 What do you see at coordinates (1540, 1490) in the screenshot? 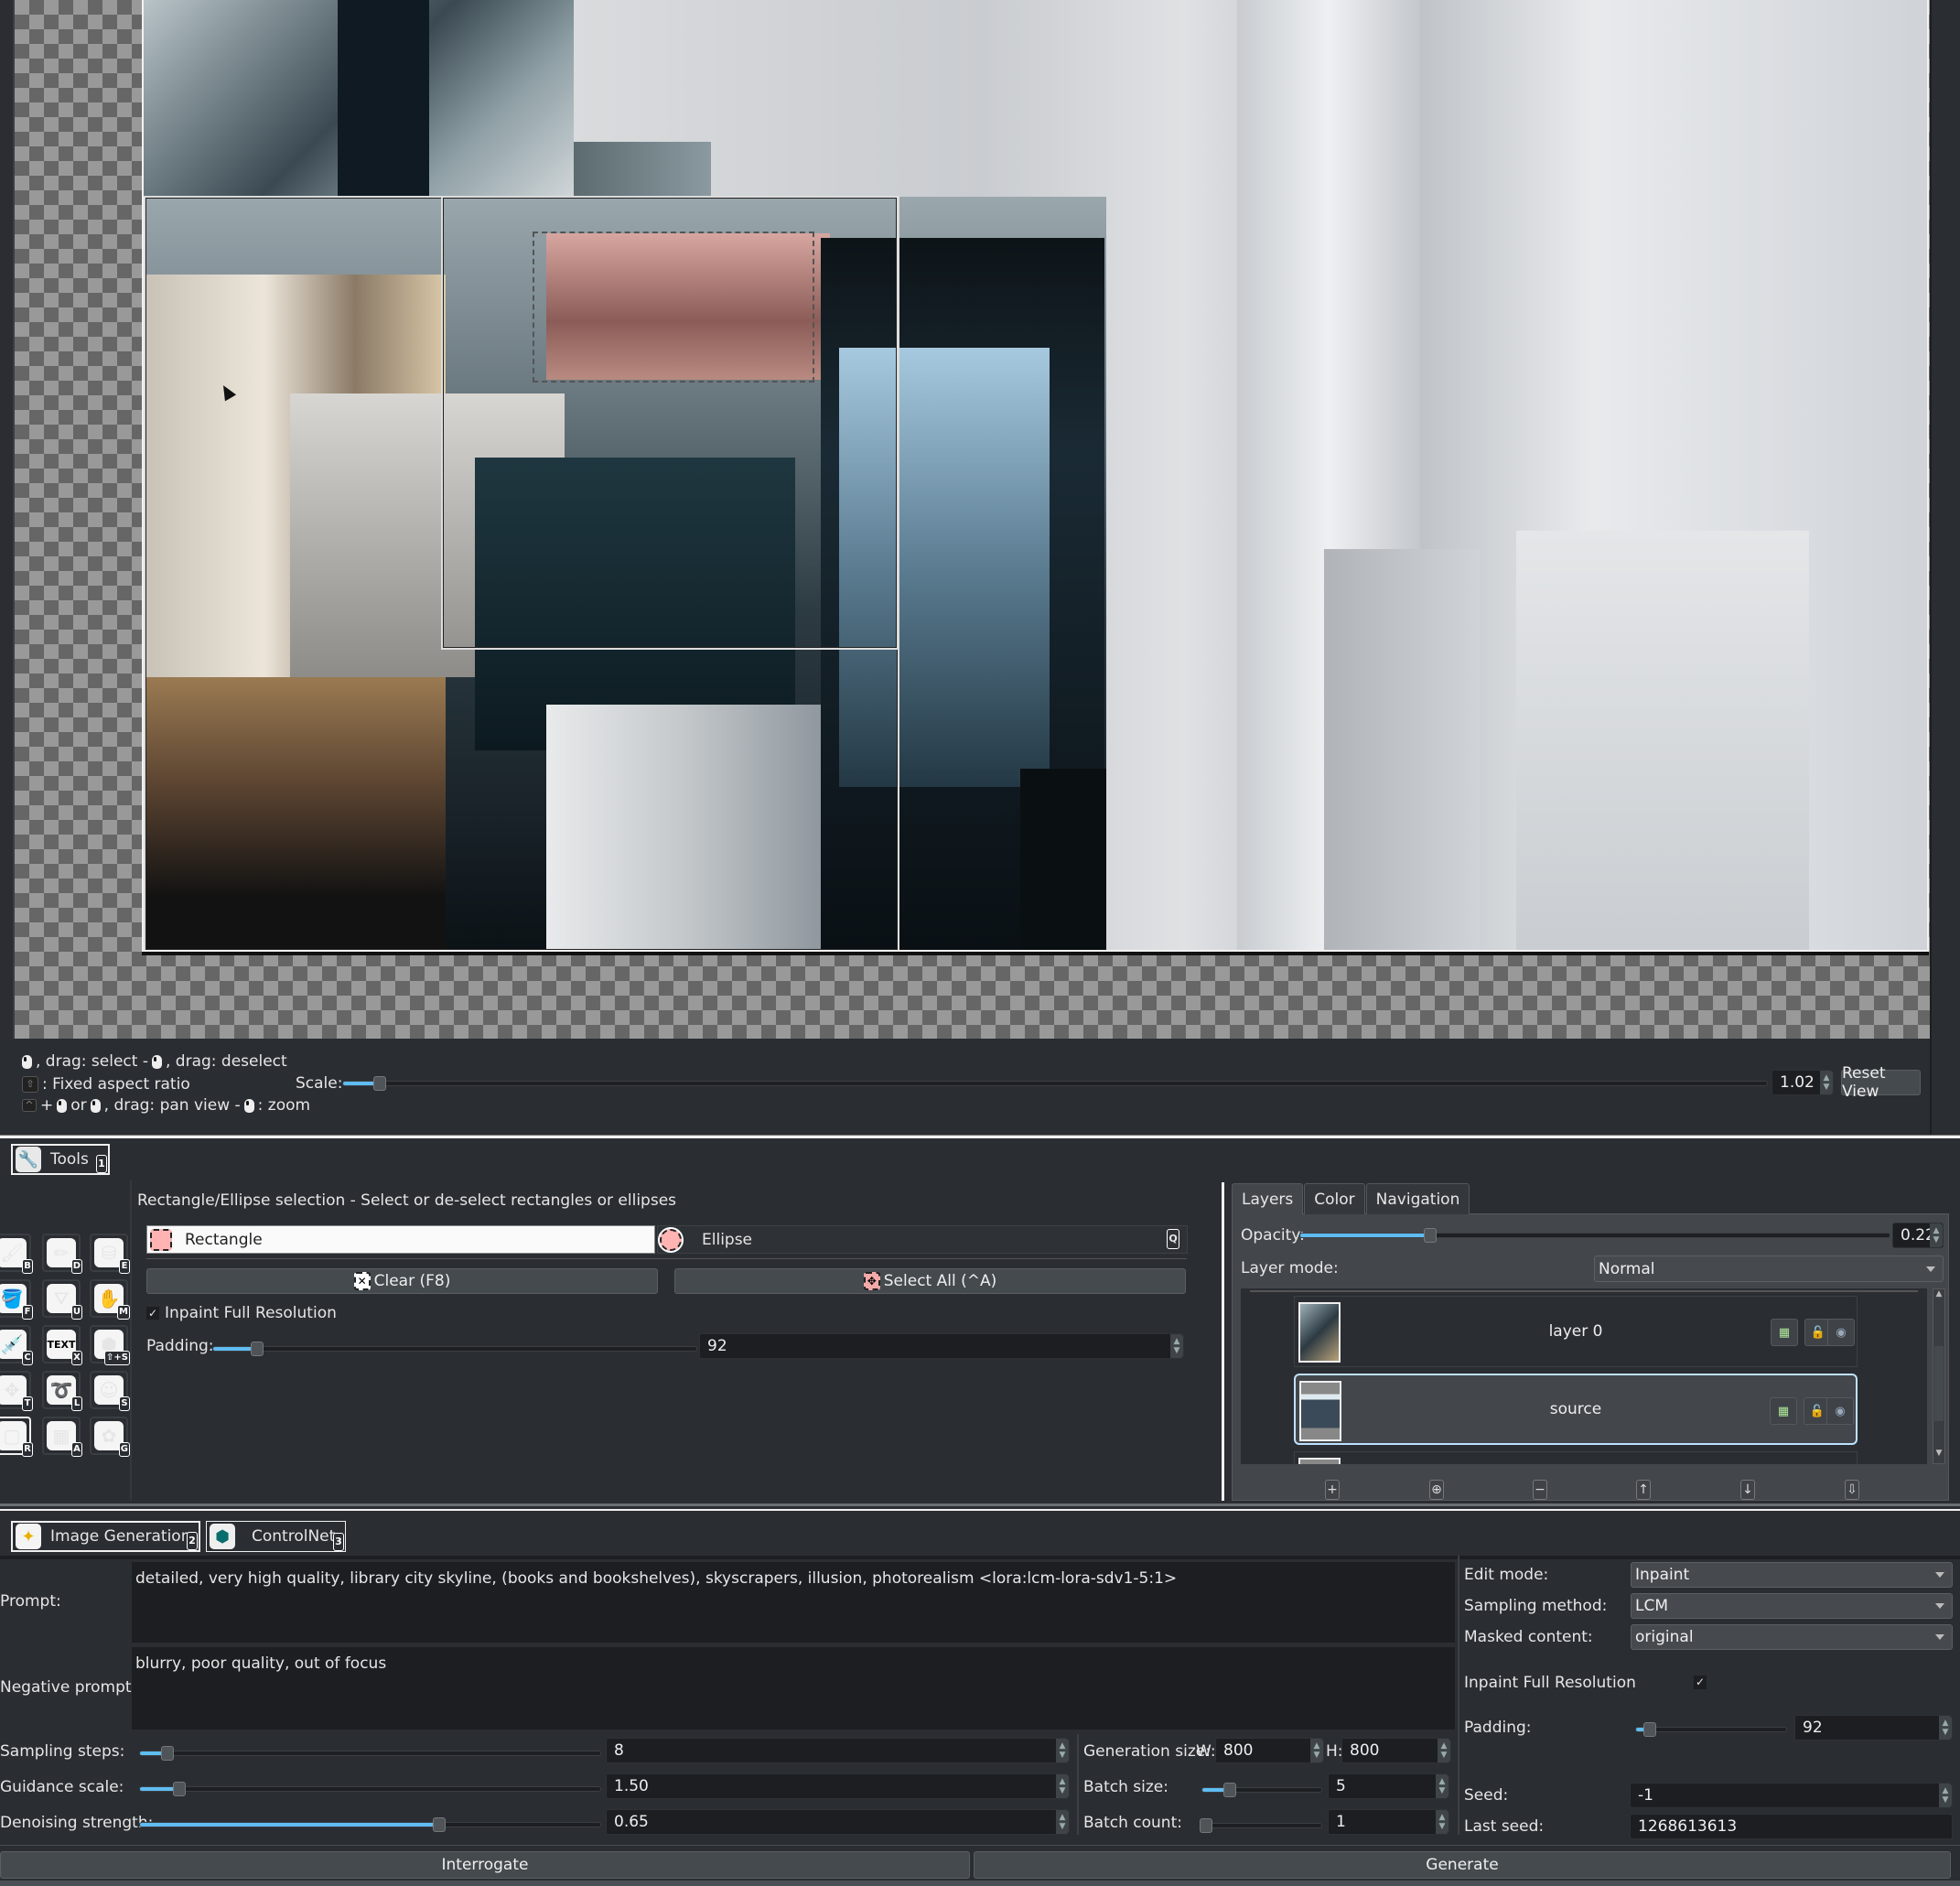
I see `delete-layer-icon: −` at bounding box center [1540, 1490].